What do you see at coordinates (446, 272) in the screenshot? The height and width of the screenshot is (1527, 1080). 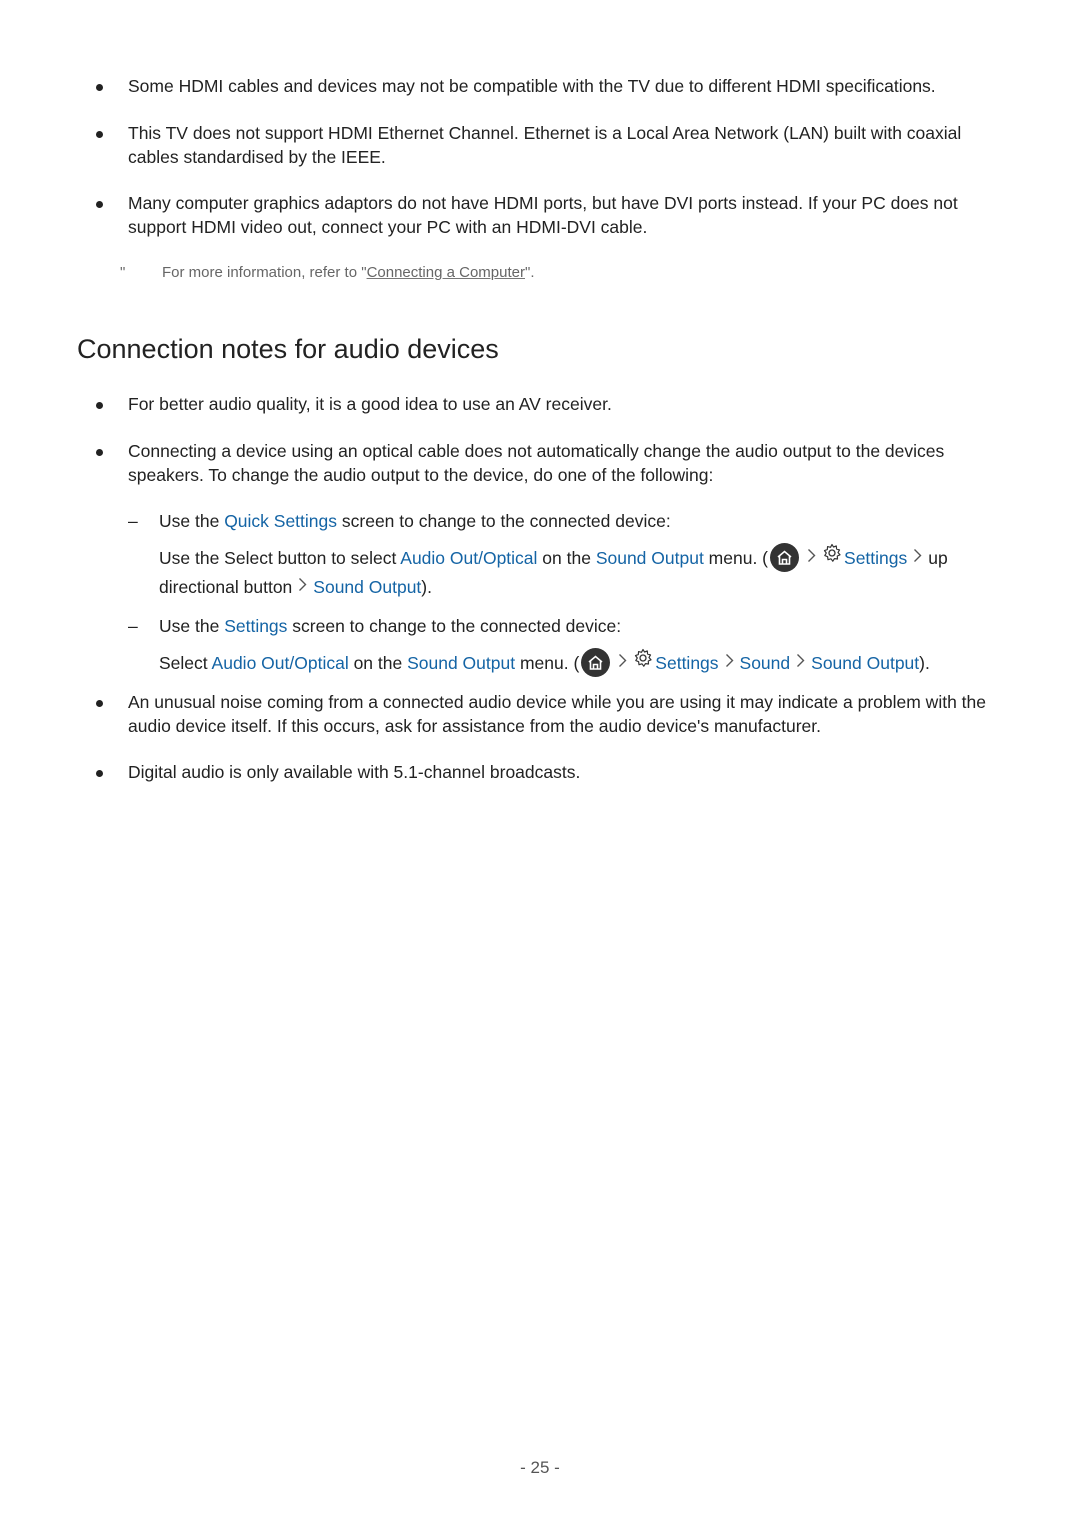 I see `connecting-computer-link: Connecting a Computer` at bounding box center [446, 272].